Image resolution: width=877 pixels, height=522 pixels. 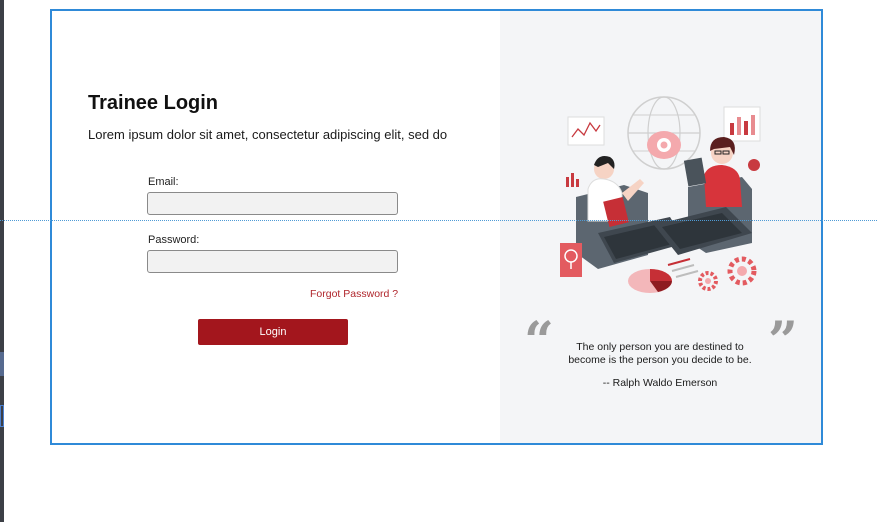 What do you see at coordinates (727, 273) in the screenshot?
I see `gears-icon` at bounding box center [727, 273].